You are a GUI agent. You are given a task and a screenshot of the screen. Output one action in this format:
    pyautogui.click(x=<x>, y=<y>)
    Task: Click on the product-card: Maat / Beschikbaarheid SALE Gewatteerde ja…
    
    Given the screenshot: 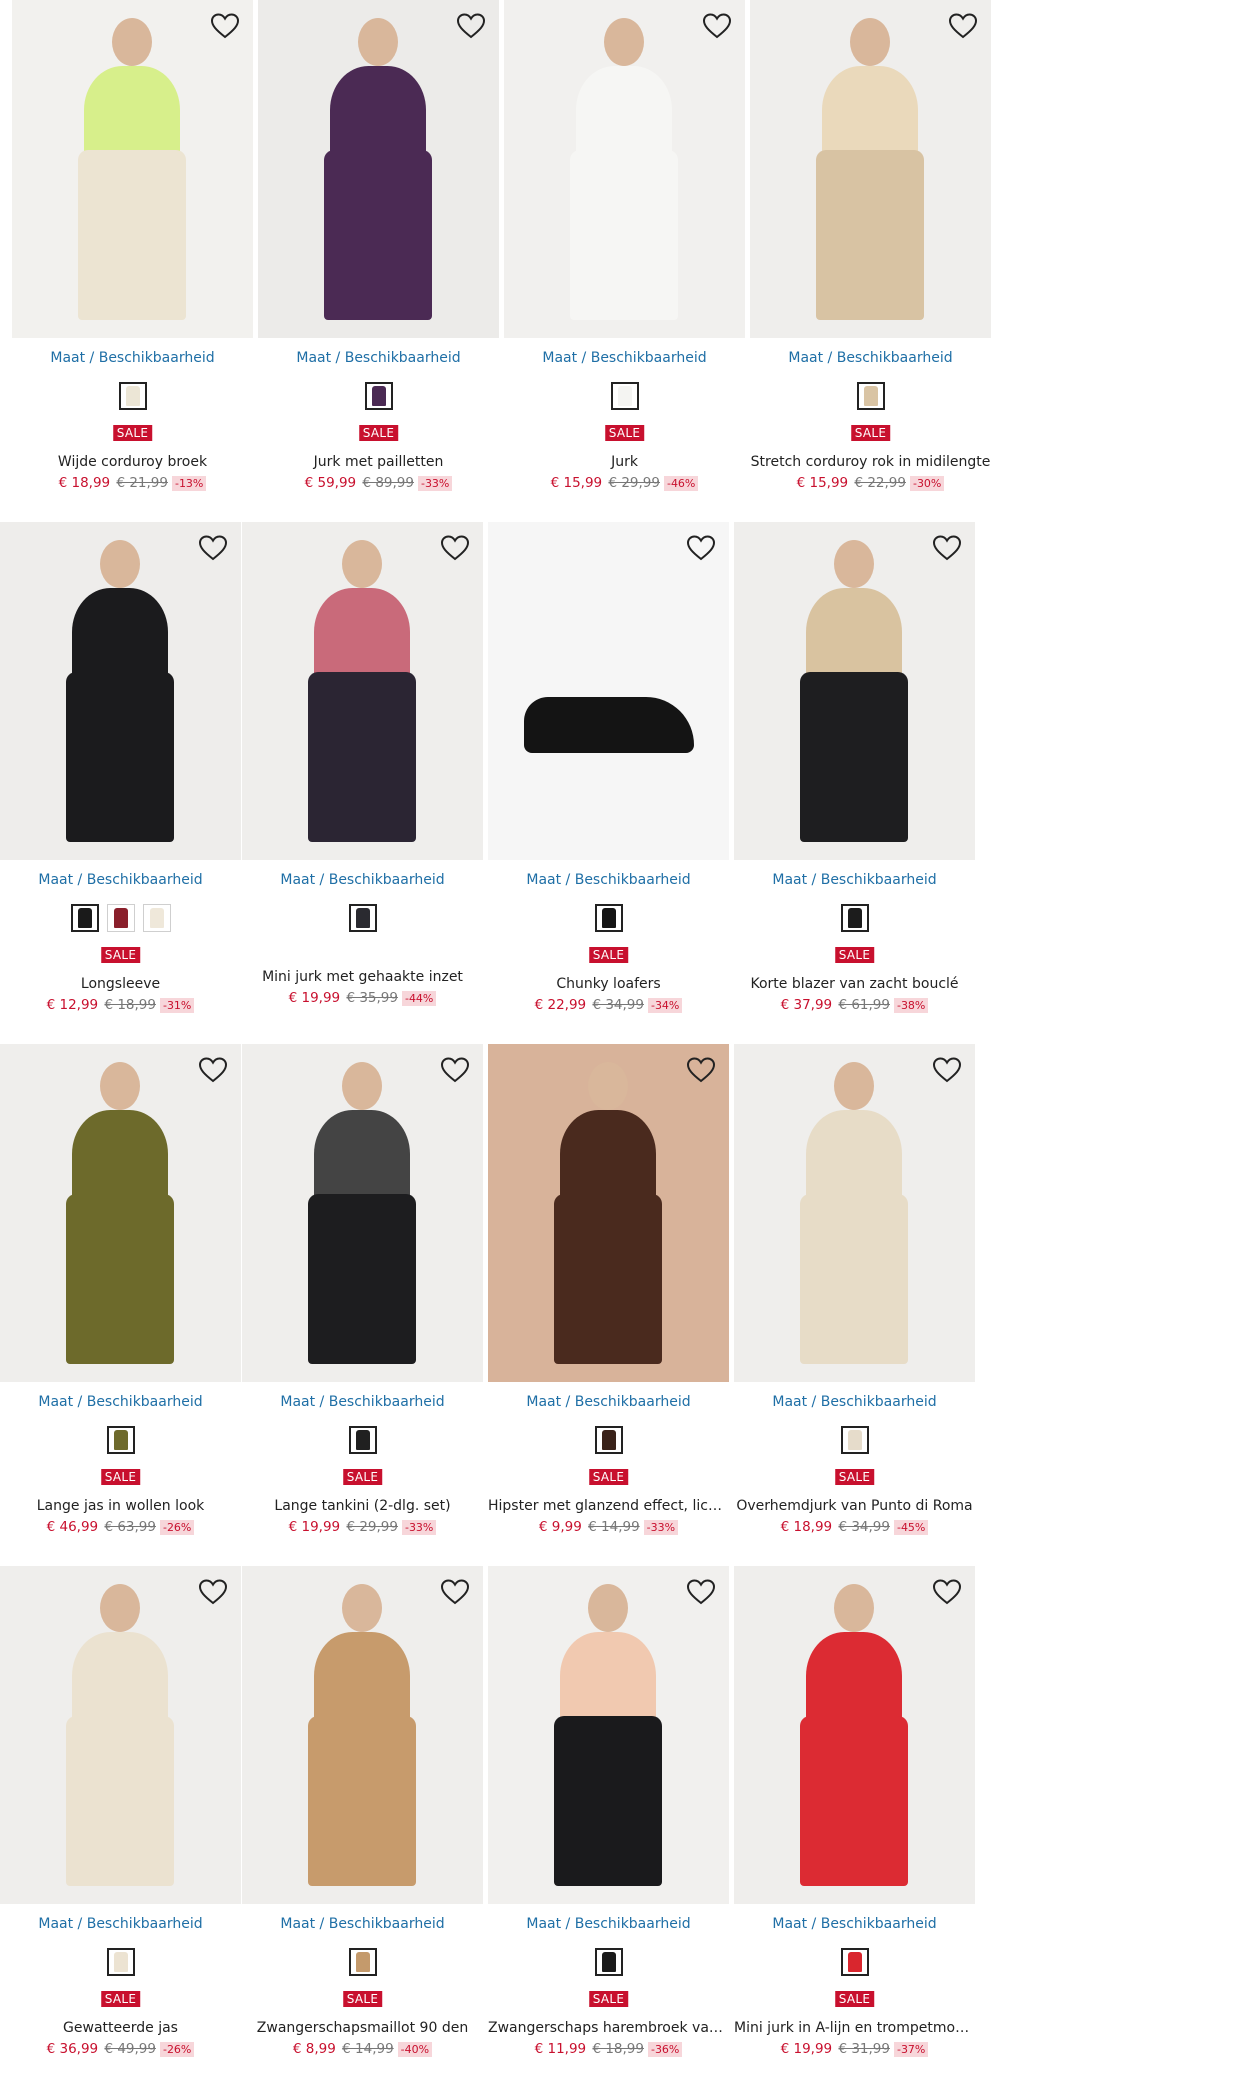 What is the action you would take?
    pyautogui.click(x=120, y=1816)
    